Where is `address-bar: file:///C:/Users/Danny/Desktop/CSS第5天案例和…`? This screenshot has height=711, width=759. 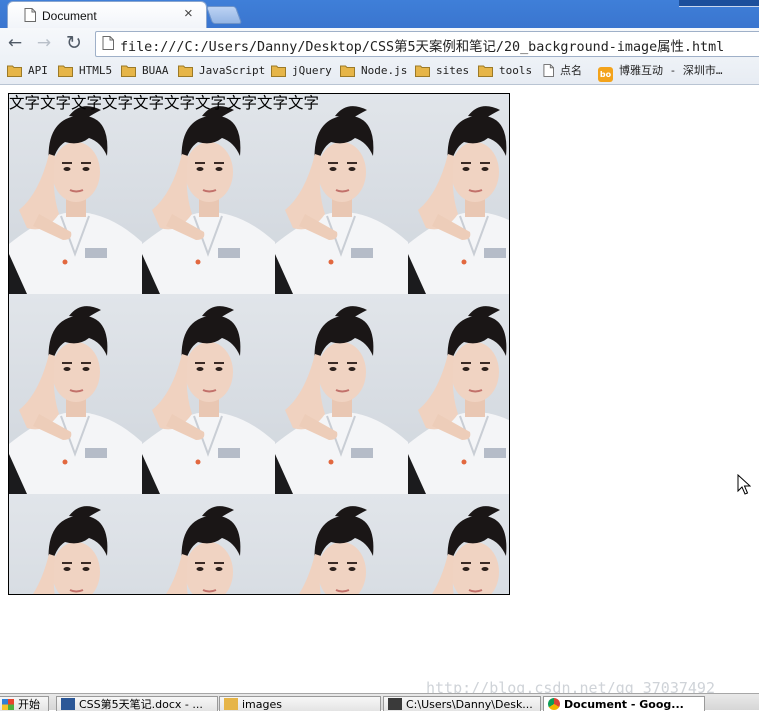
address-bar: file:///C:/Users/Danny/Desktop/CSS第5天案例和… is located at coordinates (427, 44).